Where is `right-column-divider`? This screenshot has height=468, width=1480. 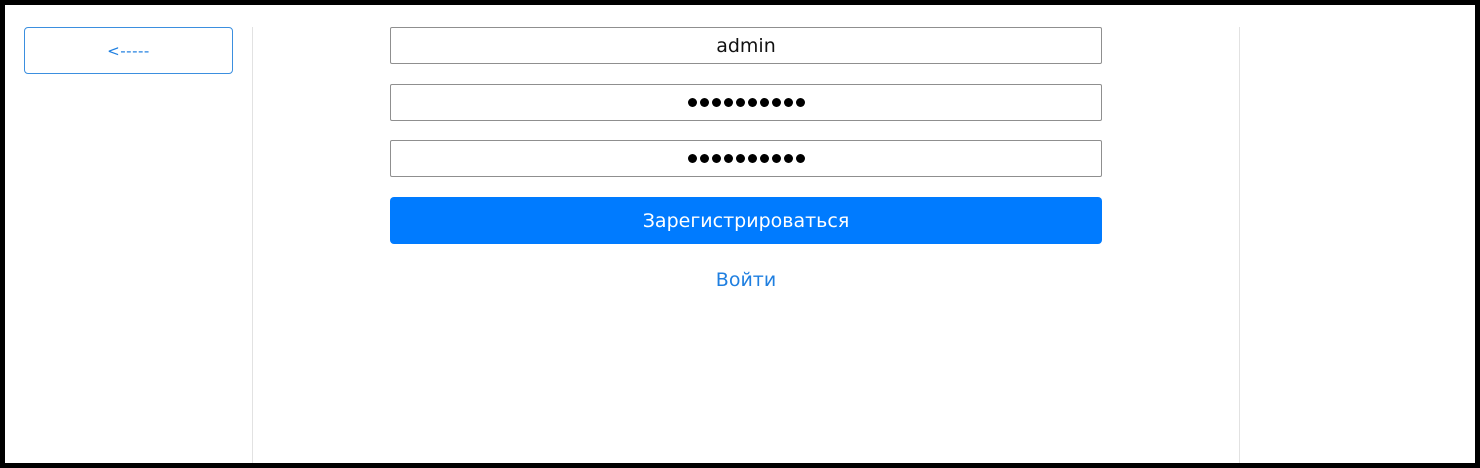 right-column-divider is located at coordinates (1239, 245).